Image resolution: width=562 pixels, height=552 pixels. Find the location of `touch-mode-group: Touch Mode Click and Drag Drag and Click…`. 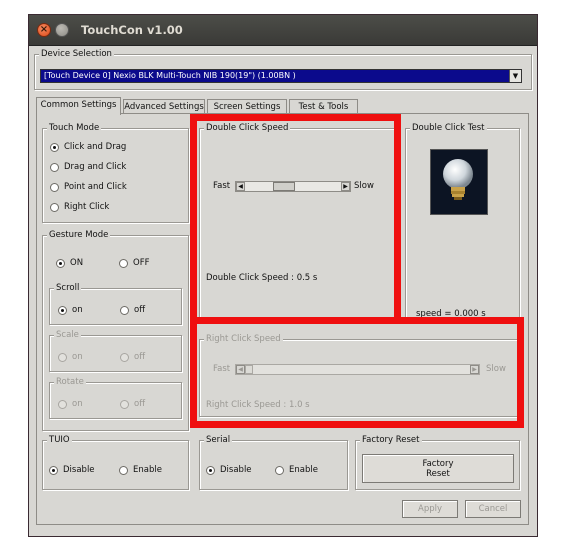

touch-mode-group: Touch Mode Click and Drag Drag and Click… is located at coordinates (115, 173).